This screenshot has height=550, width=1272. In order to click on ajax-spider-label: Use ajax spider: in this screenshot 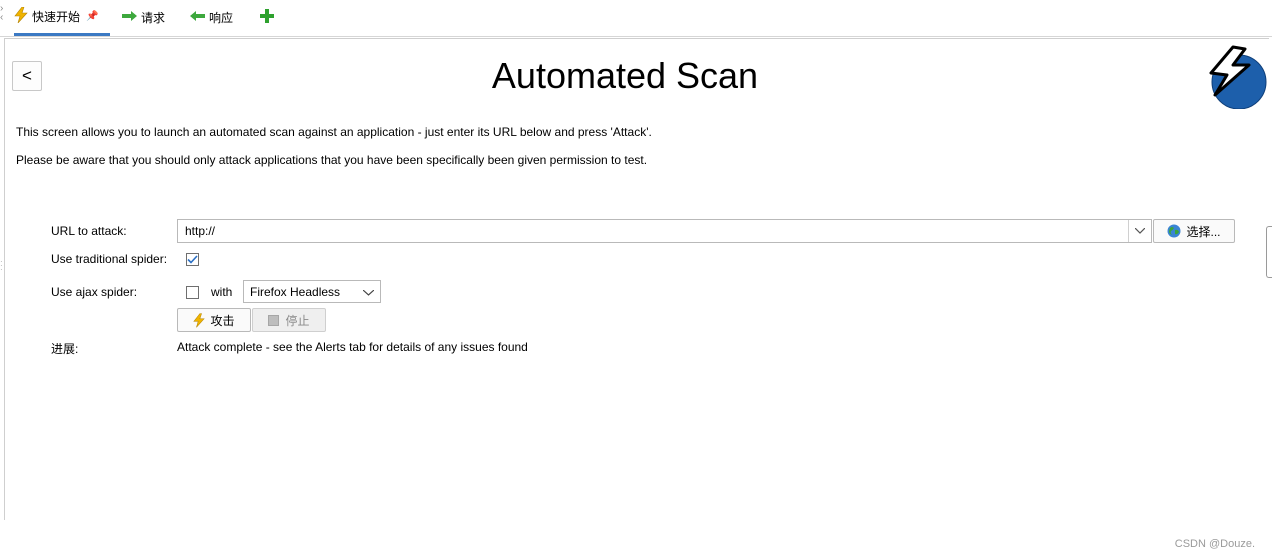, I will do `click(94, 292)`.